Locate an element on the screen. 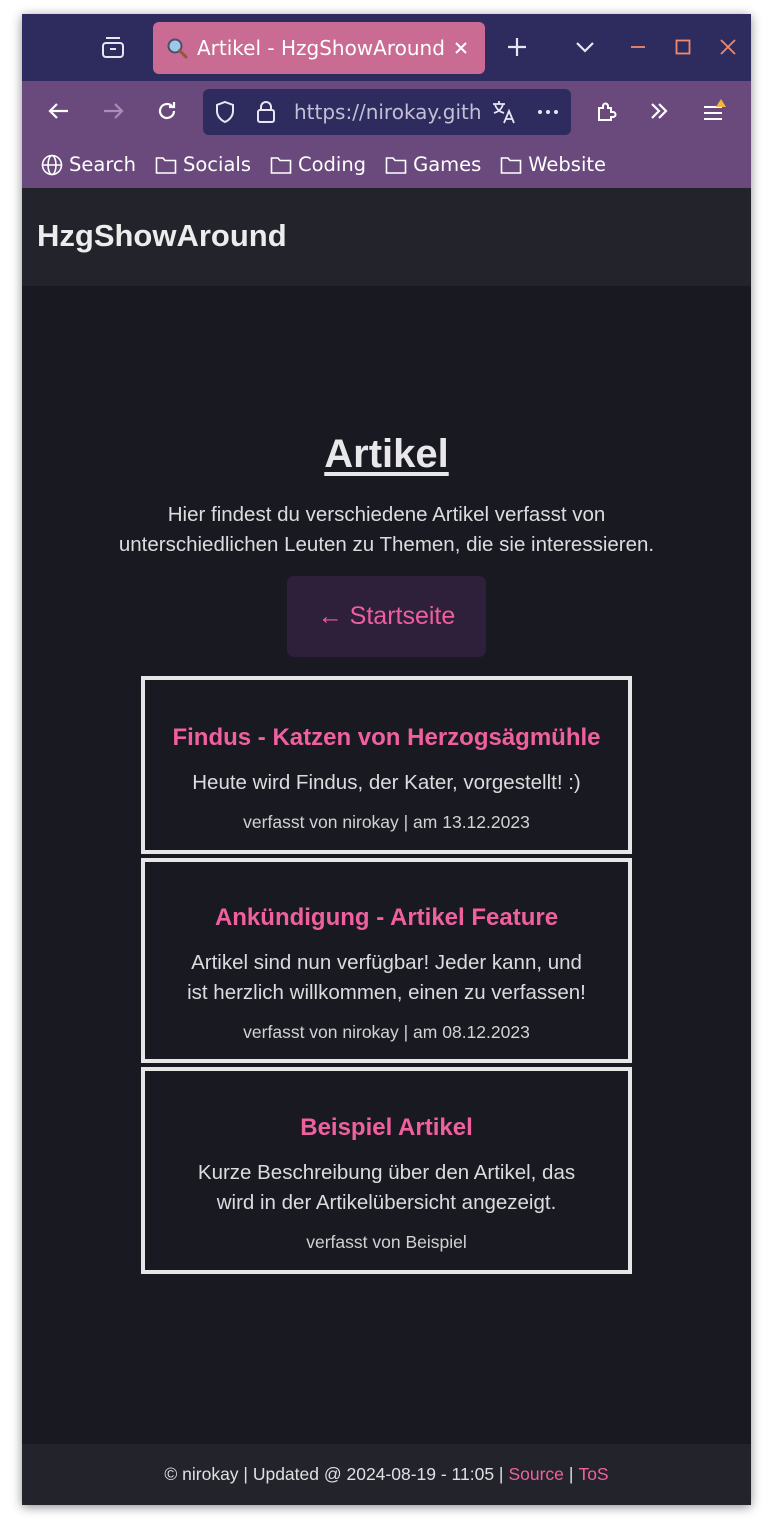 The height and width of the screenshot is (1536, 773). arrow-right-icon is located at coordinates (114, 111).